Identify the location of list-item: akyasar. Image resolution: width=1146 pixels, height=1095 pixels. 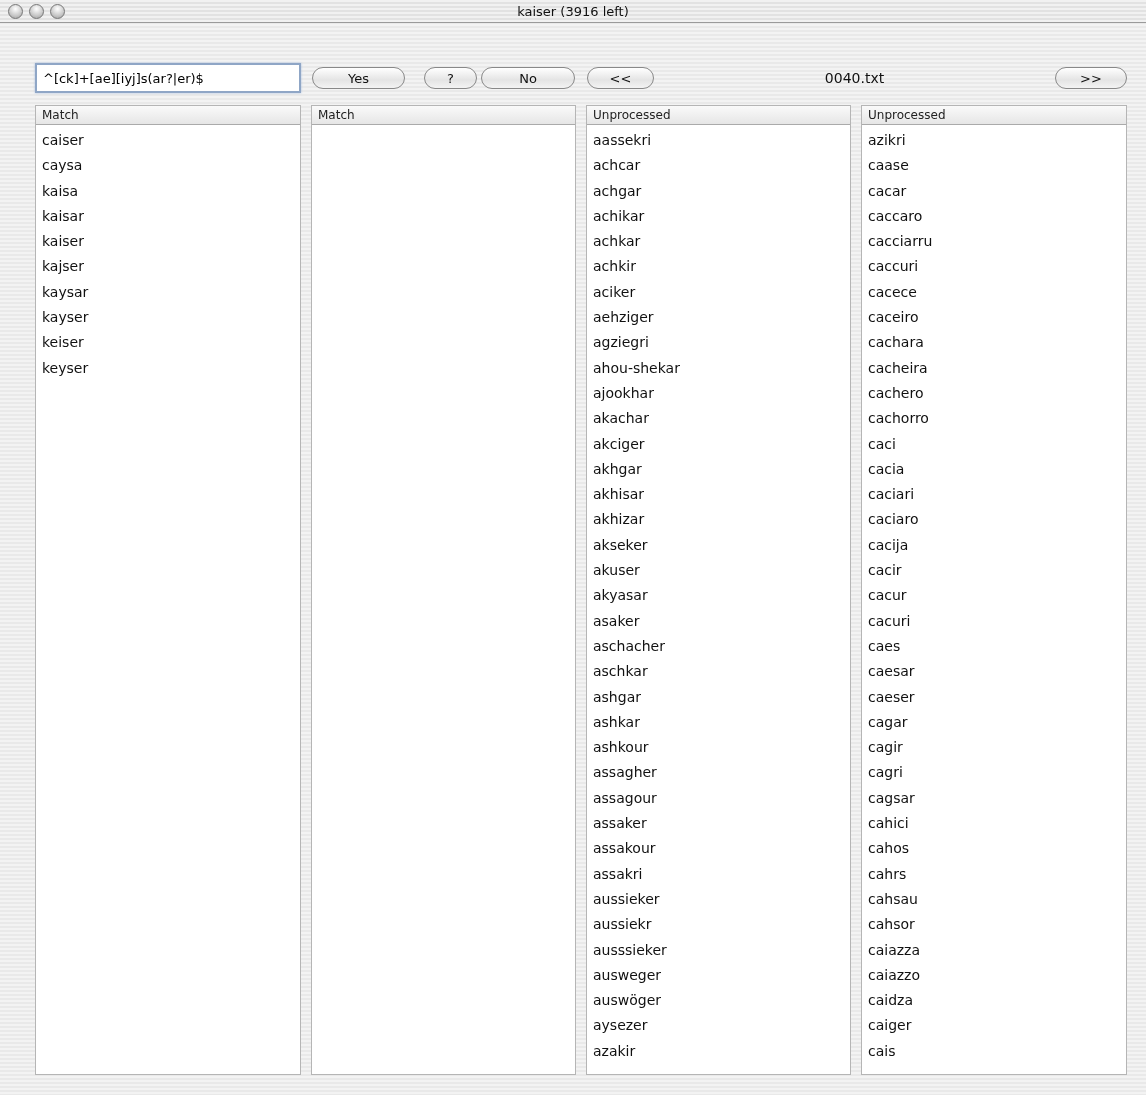
(718, 596).